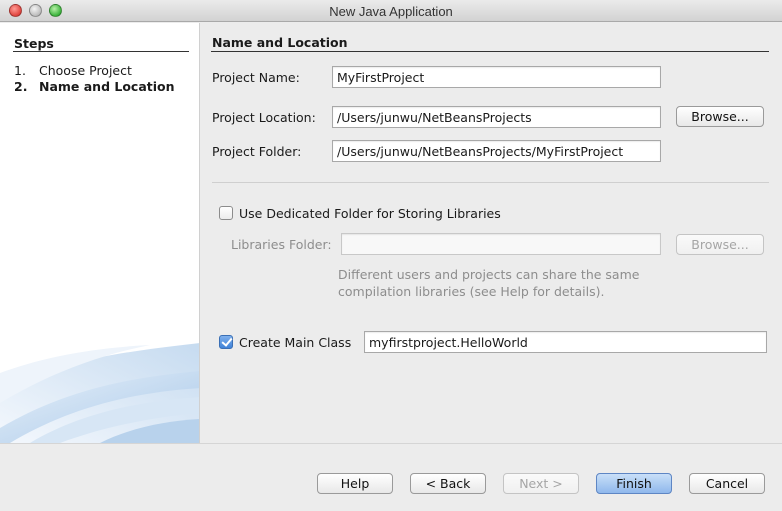  What do you see at coordinates (496, 117) in the screenshot?
I see `project-location-input` at bounding box center [496, 117].